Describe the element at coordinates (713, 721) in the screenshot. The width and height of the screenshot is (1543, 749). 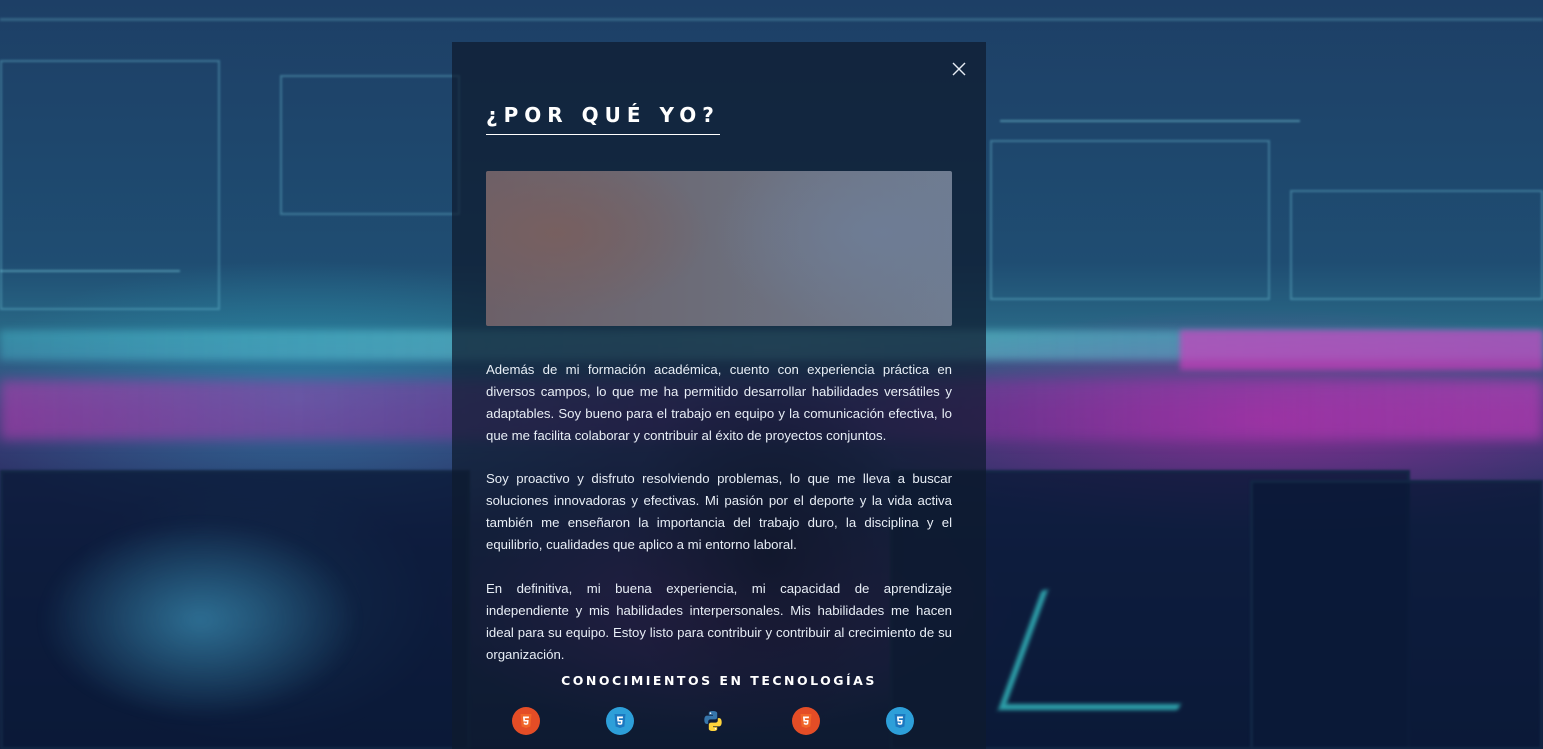
I see `python-icon` at that location.